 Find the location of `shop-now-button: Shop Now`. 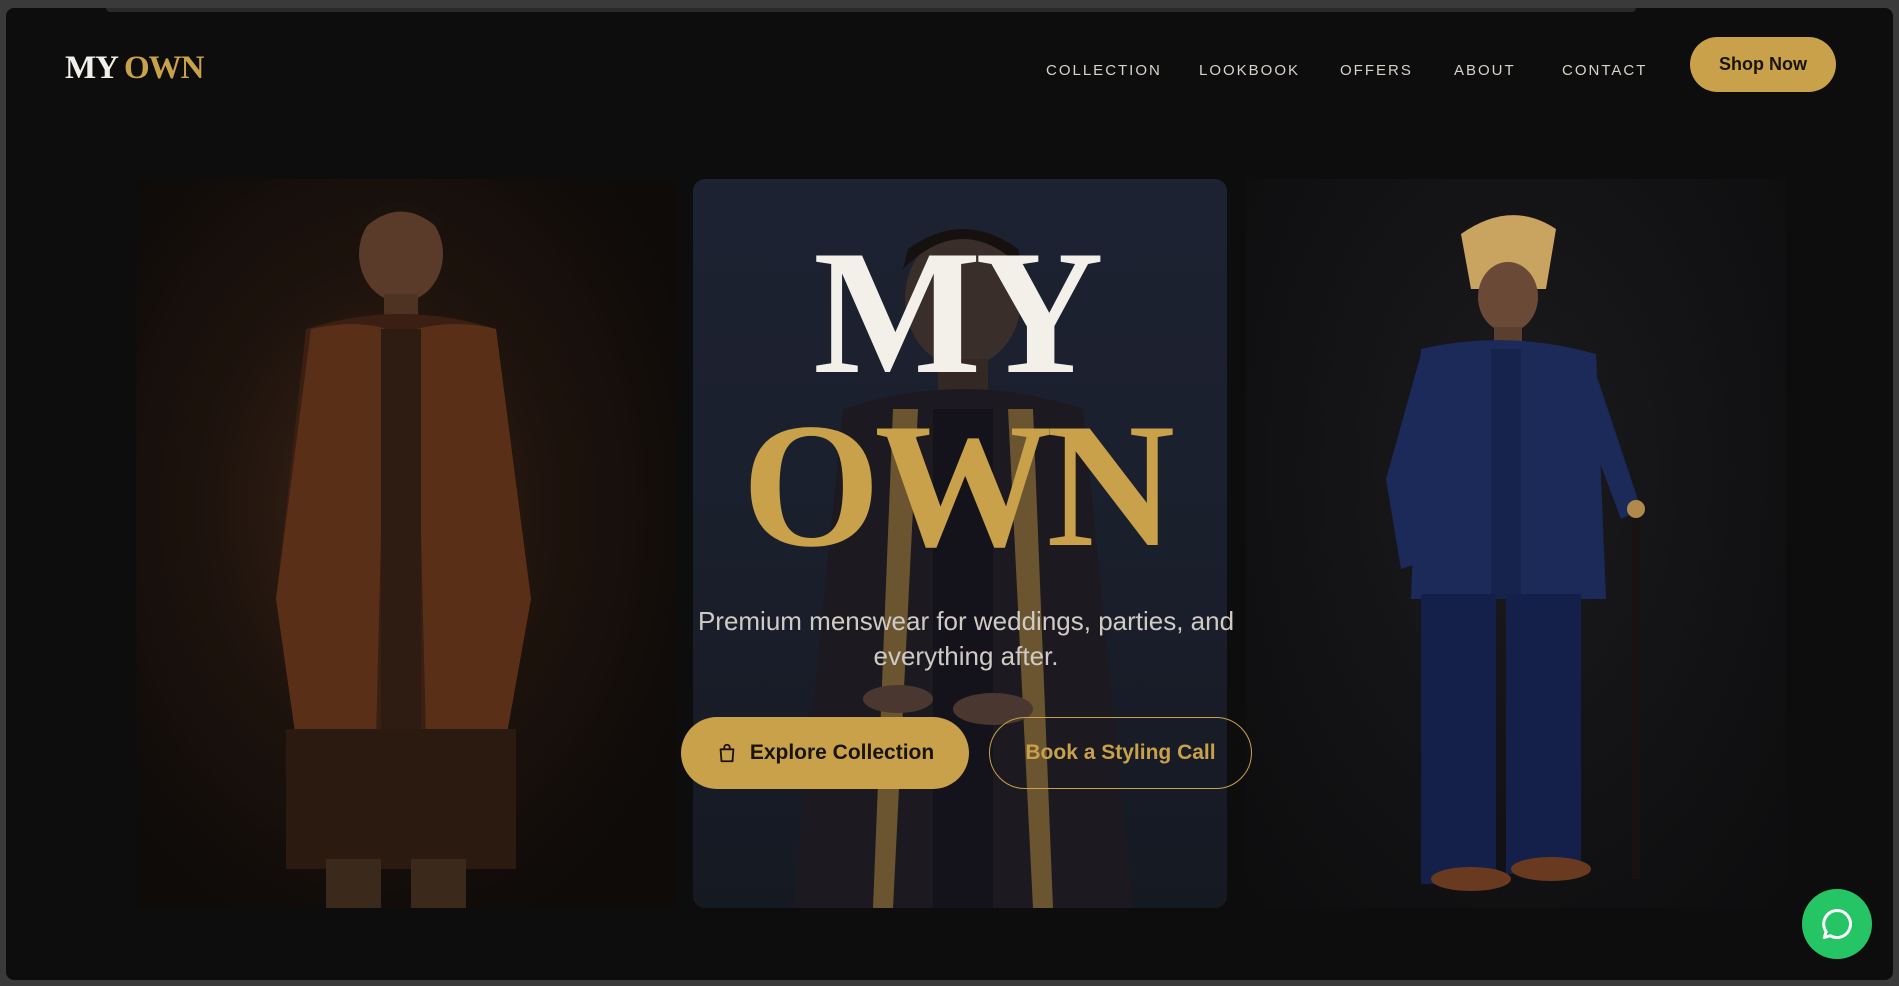

shop-now-button: Shop Now is located at coordinates (1763, 64).